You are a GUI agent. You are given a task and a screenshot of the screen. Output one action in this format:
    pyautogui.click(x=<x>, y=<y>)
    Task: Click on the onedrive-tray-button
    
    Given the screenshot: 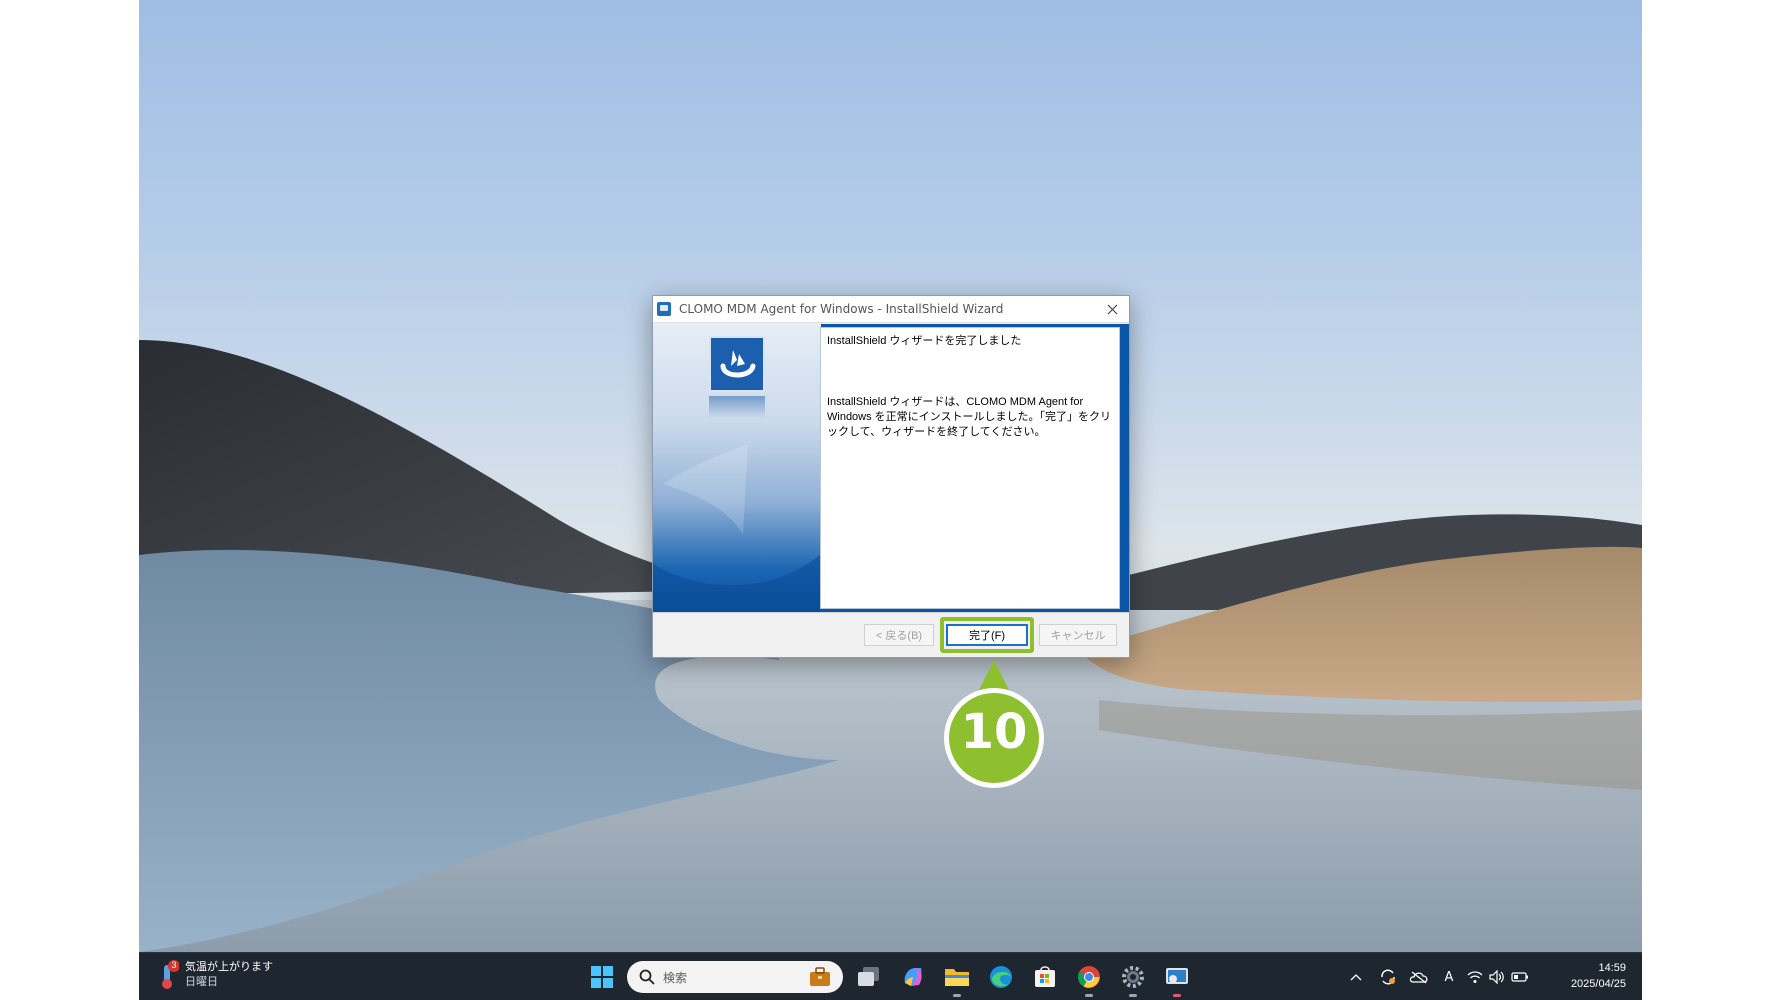 What is the action you would take?
    pyautogui.click(x=1419, y=977)
    